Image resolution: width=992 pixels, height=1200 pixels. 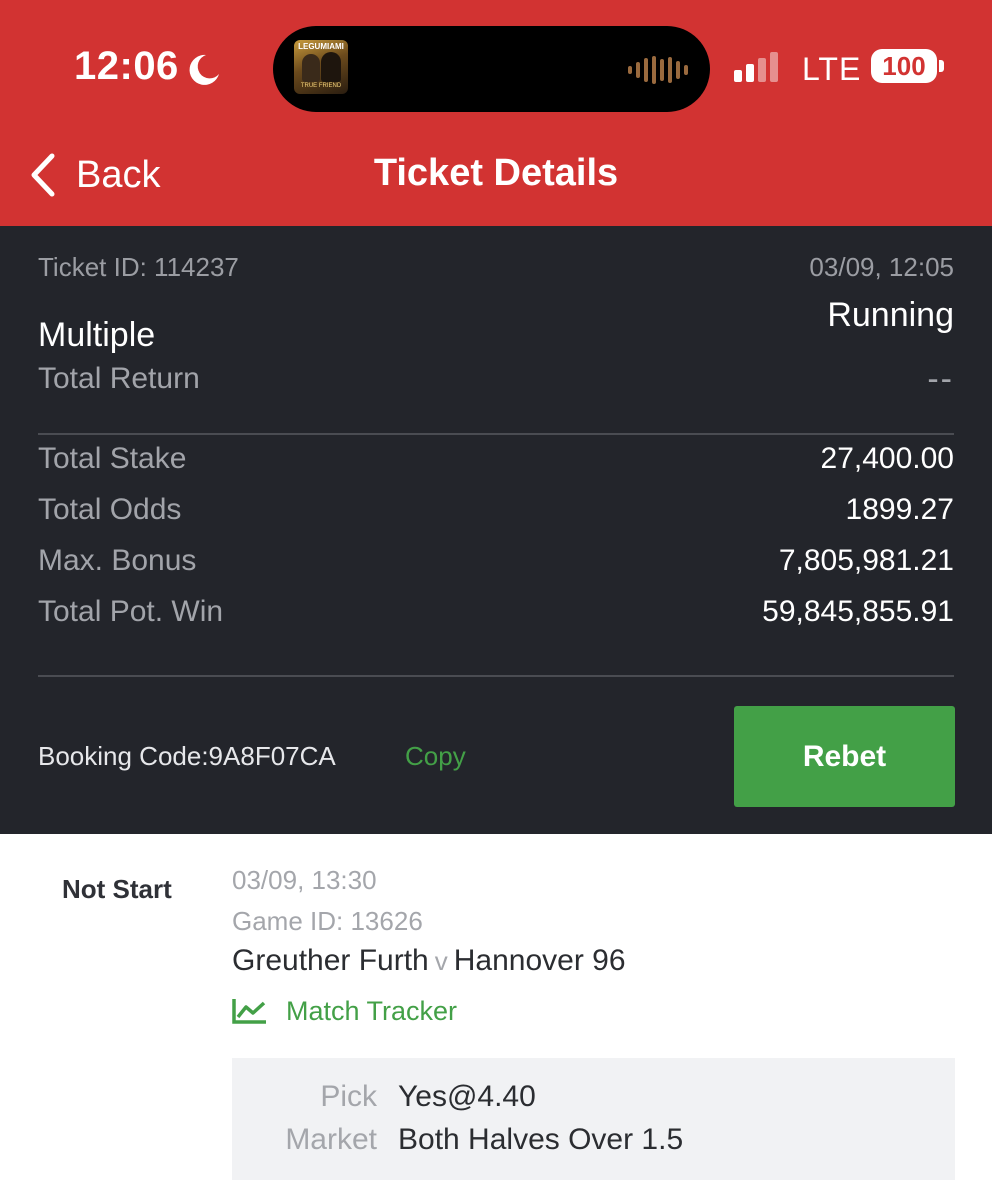 What do you see at coordinates (138, 267) in the screenshot?
I see `ticket-id: Ticket ID: 114237` at bounding box center [138, 267].